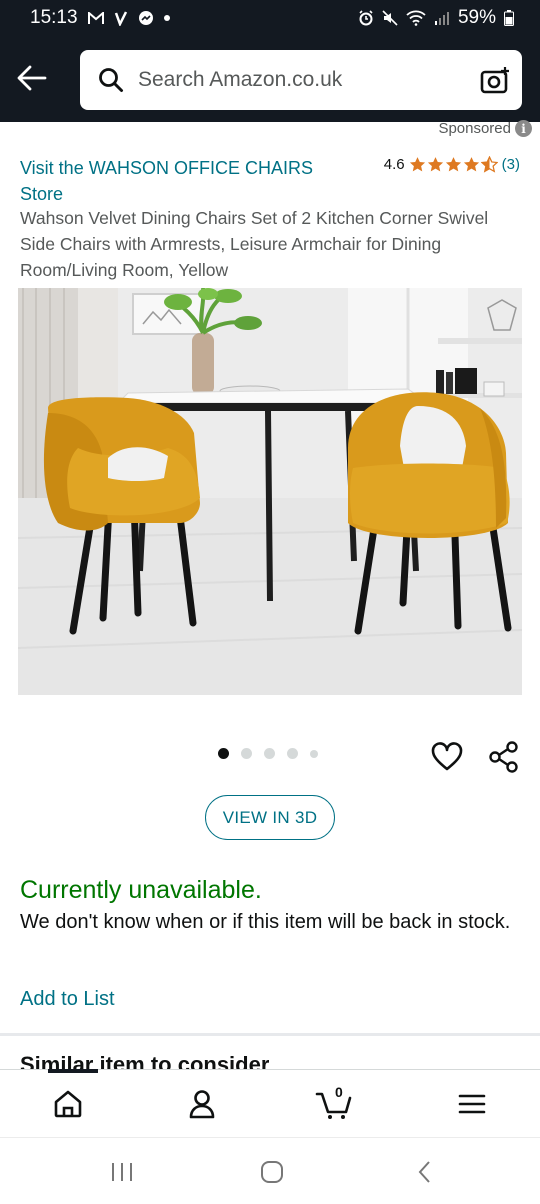 The image size is (540, 1204). I want to click on account-icon, so click(202, 1104).